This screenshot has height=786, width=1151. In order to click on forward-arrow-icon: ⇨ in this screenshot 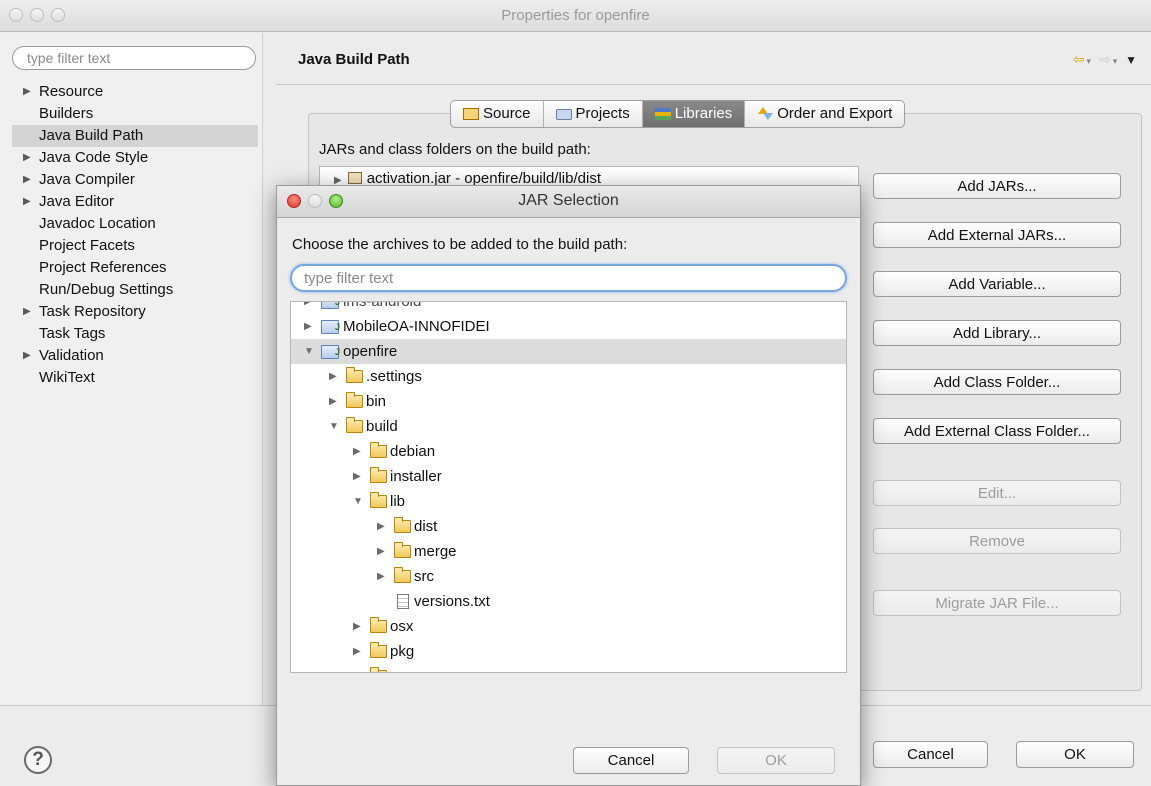, I will do `click(1105, 59)`.